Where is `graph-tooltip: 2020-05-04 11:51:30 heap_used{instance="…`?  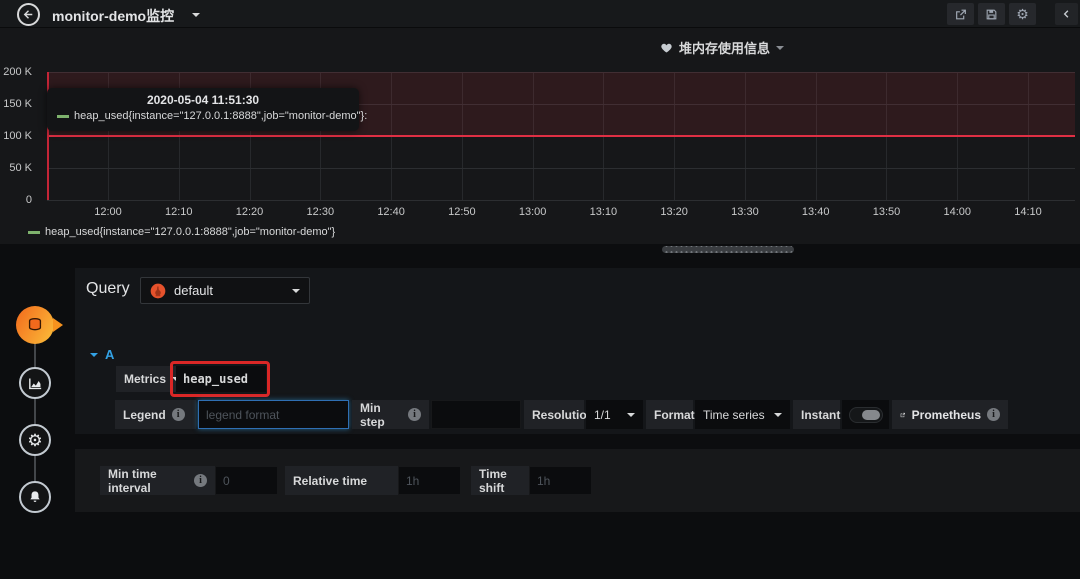 graph-tooltip: 2020-05-04 11:51:30 heap_used{instance="… is located at coordinates (207, 109).